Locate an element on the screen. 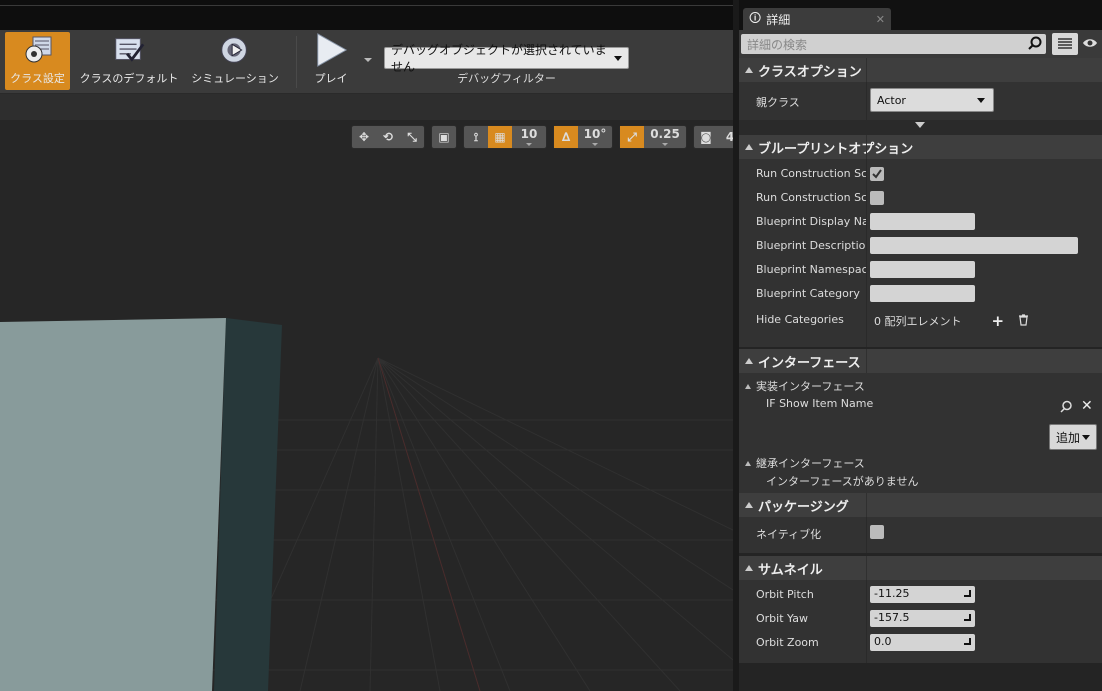 The height and width of the screenshot is (691, 1102). orbit-zoom-label: Orbit Zoom is located at coordinates (787, 642).